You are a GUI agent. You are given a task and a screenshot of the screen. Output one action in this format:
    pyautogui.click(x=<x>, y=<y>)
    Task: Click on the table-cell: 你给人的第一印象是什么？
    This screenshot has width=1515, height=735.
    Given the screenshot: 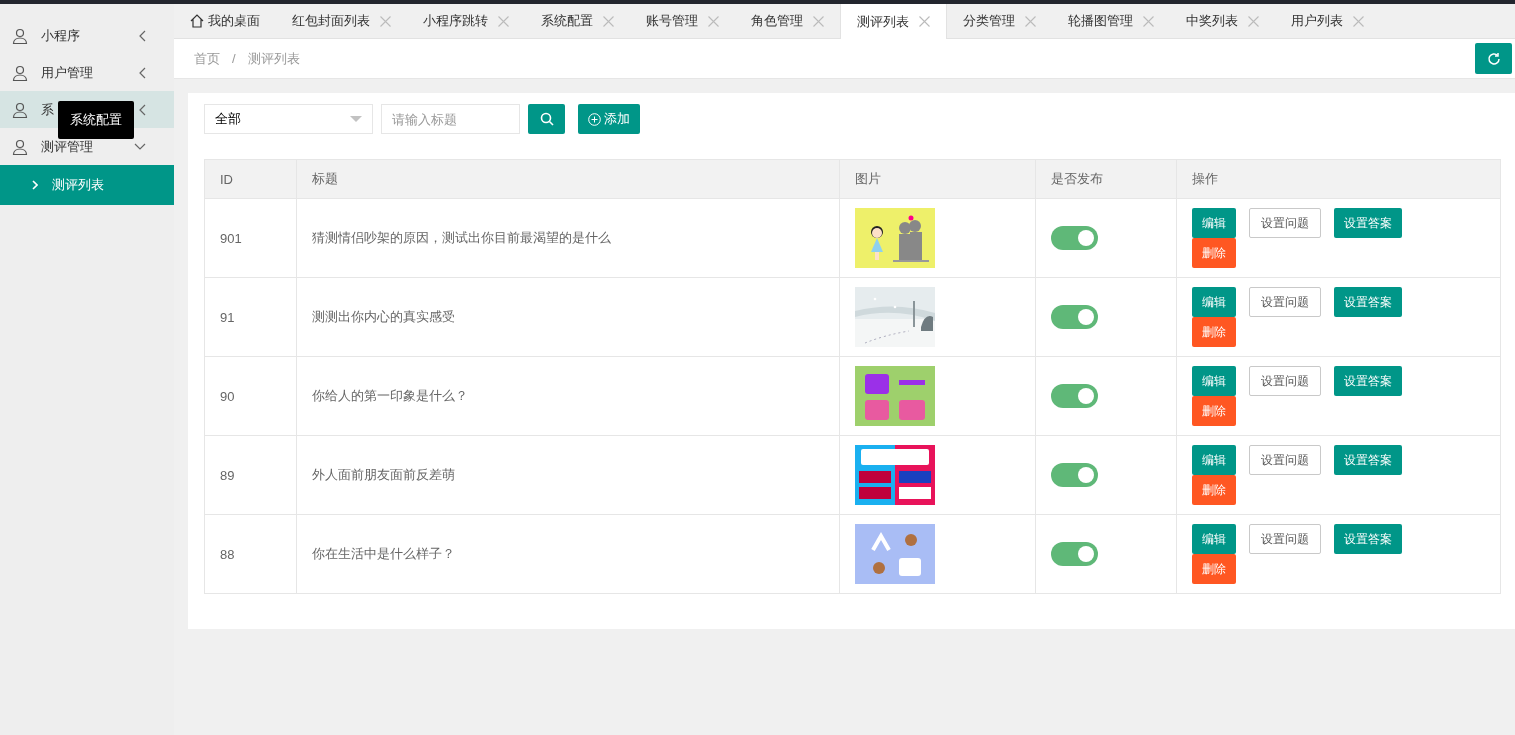 What is the action you would take?
    pyautogui.click(x=568, y=396)
    